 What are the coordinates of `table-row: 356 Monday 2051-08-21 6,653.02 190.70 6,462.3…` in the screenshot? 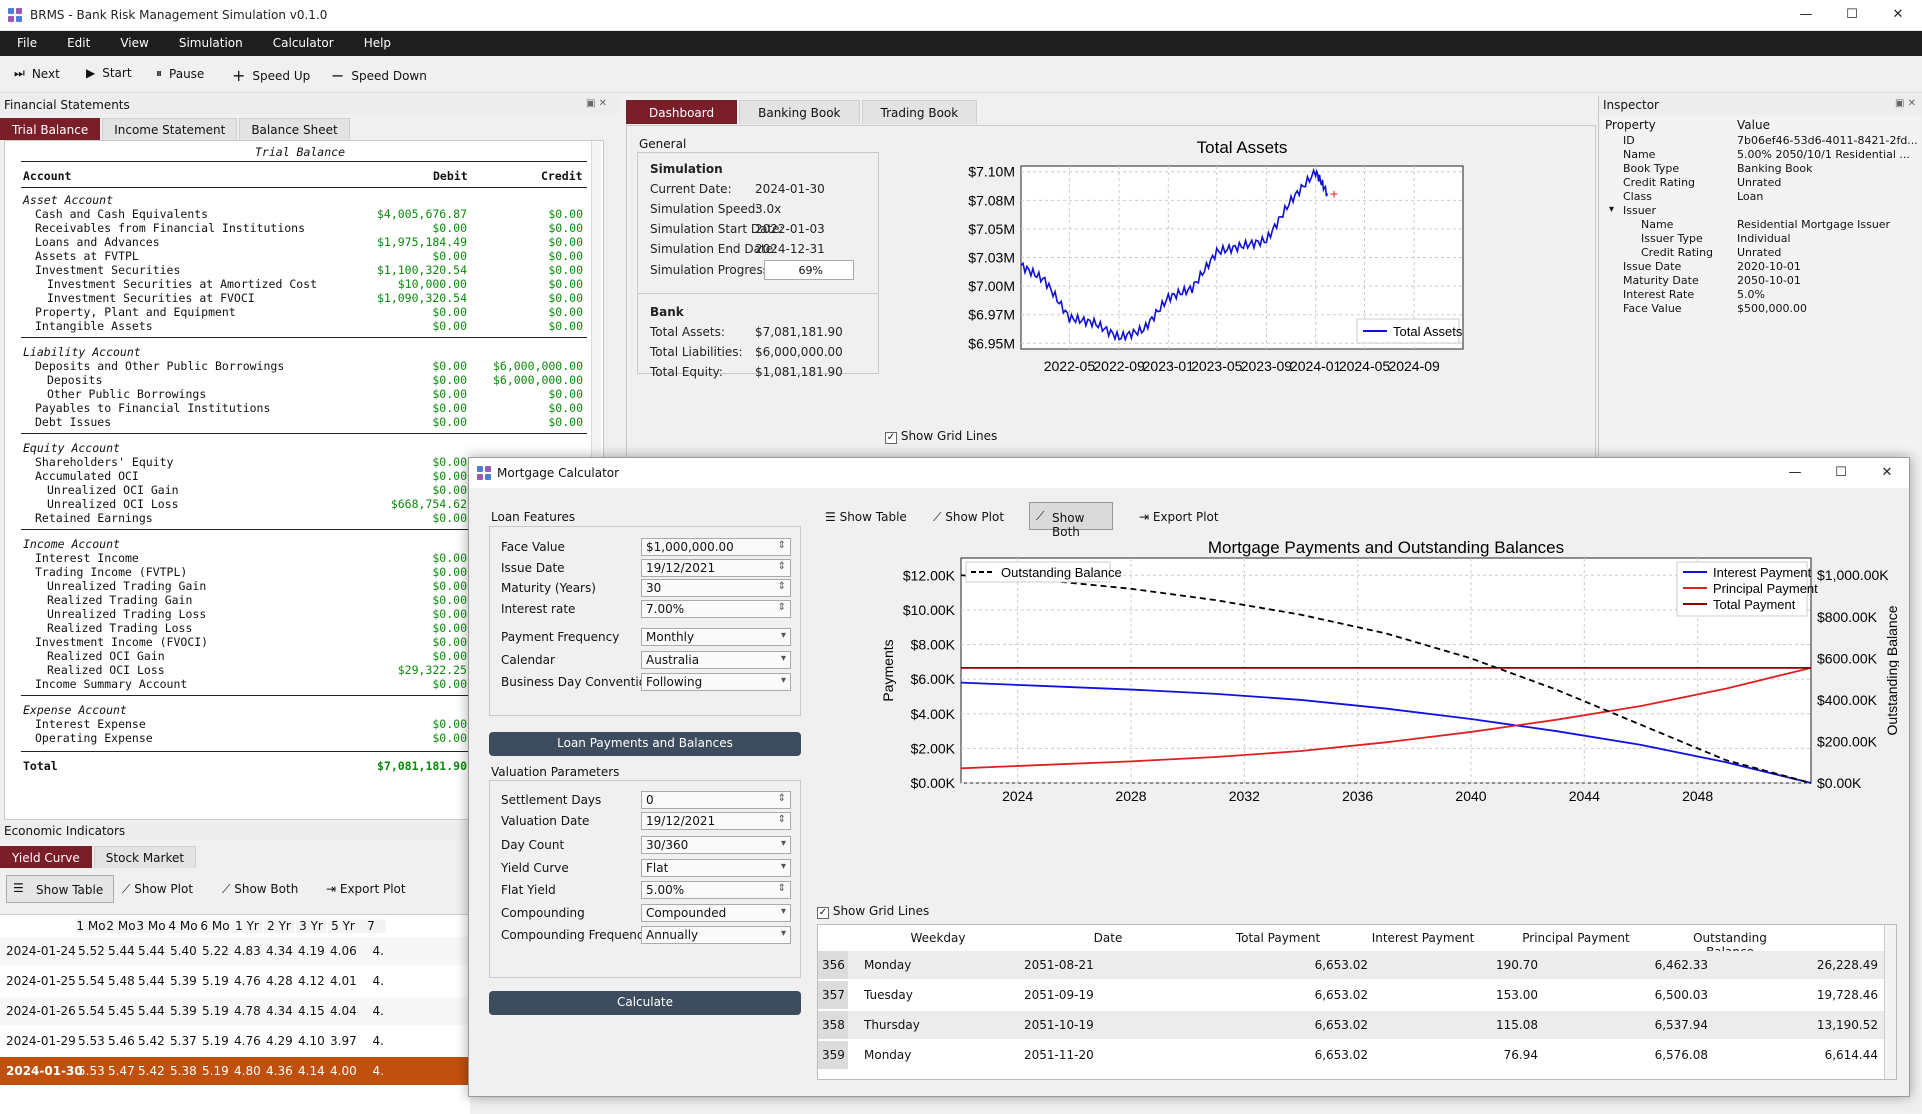 It's located at (1352, 965).